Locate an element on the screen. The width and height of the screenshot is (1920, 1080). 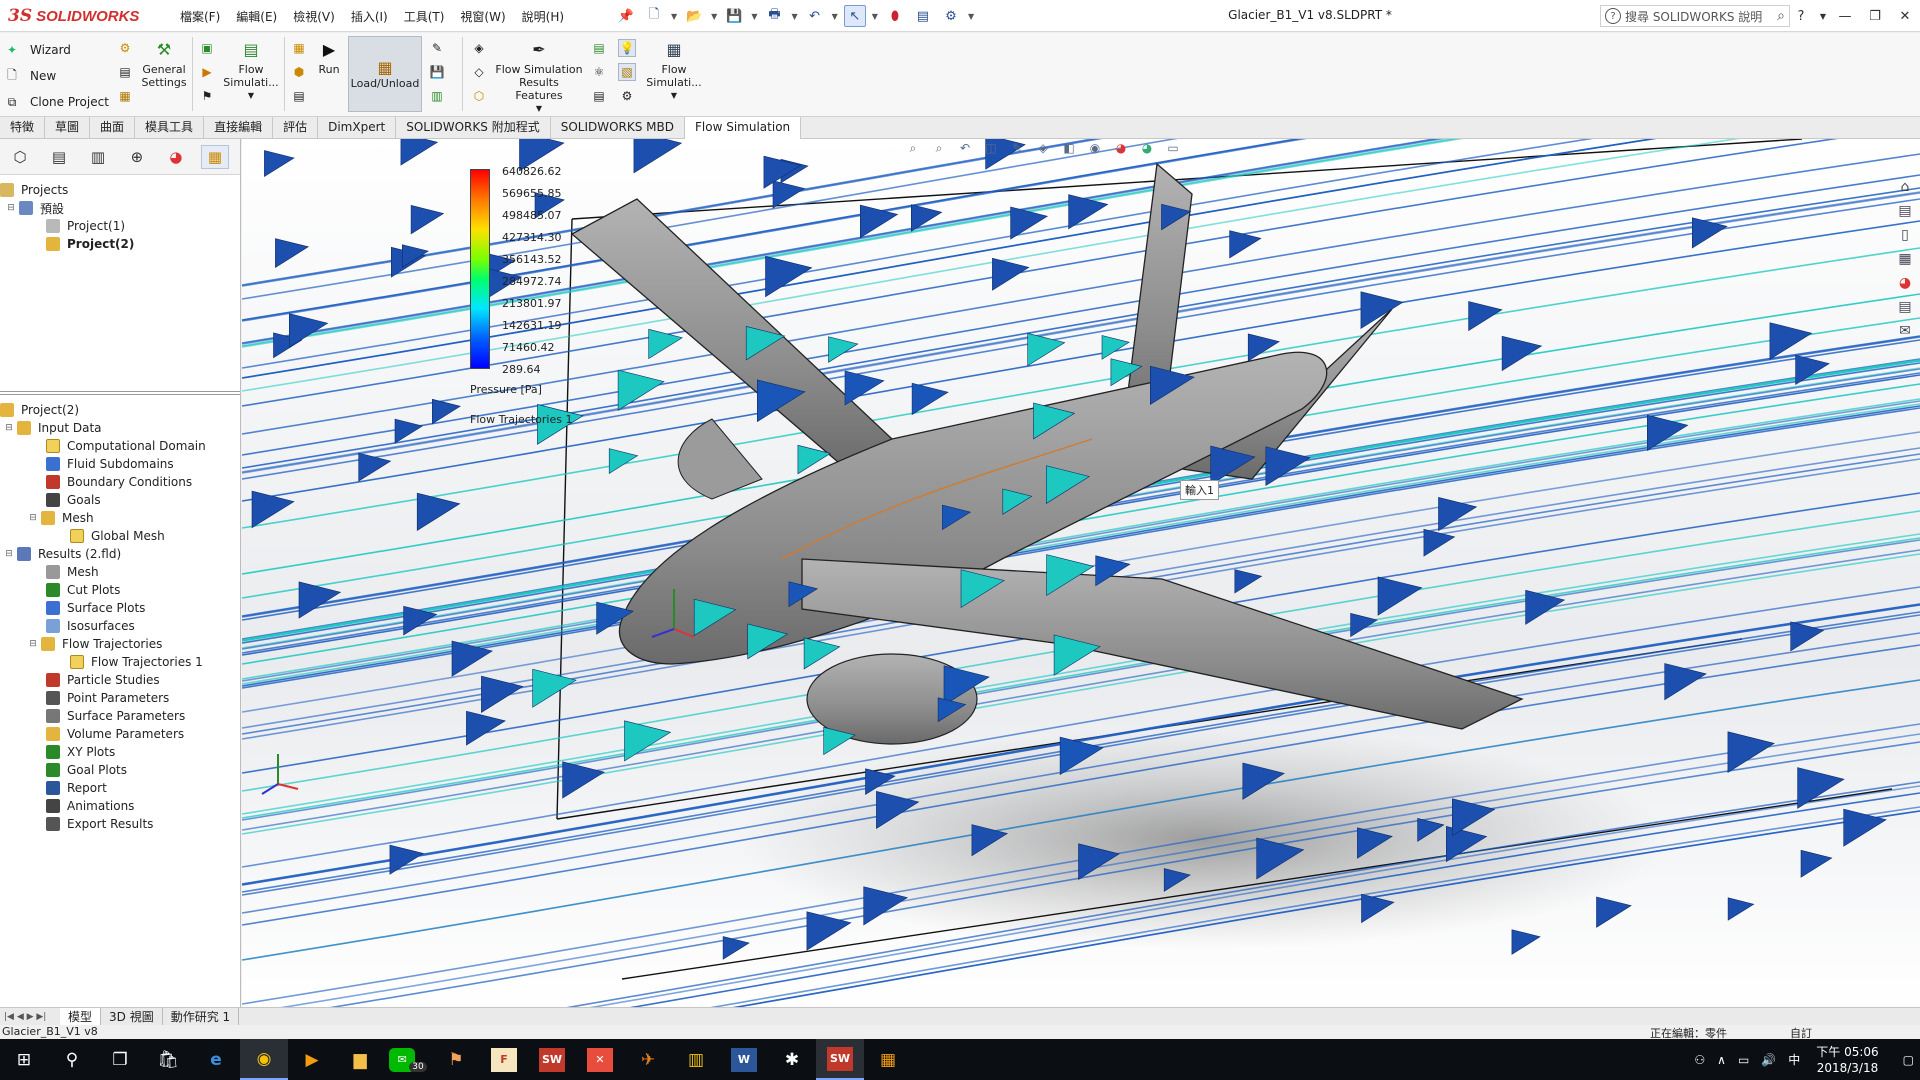
word-app: W is located at coordinates (744, 1059).